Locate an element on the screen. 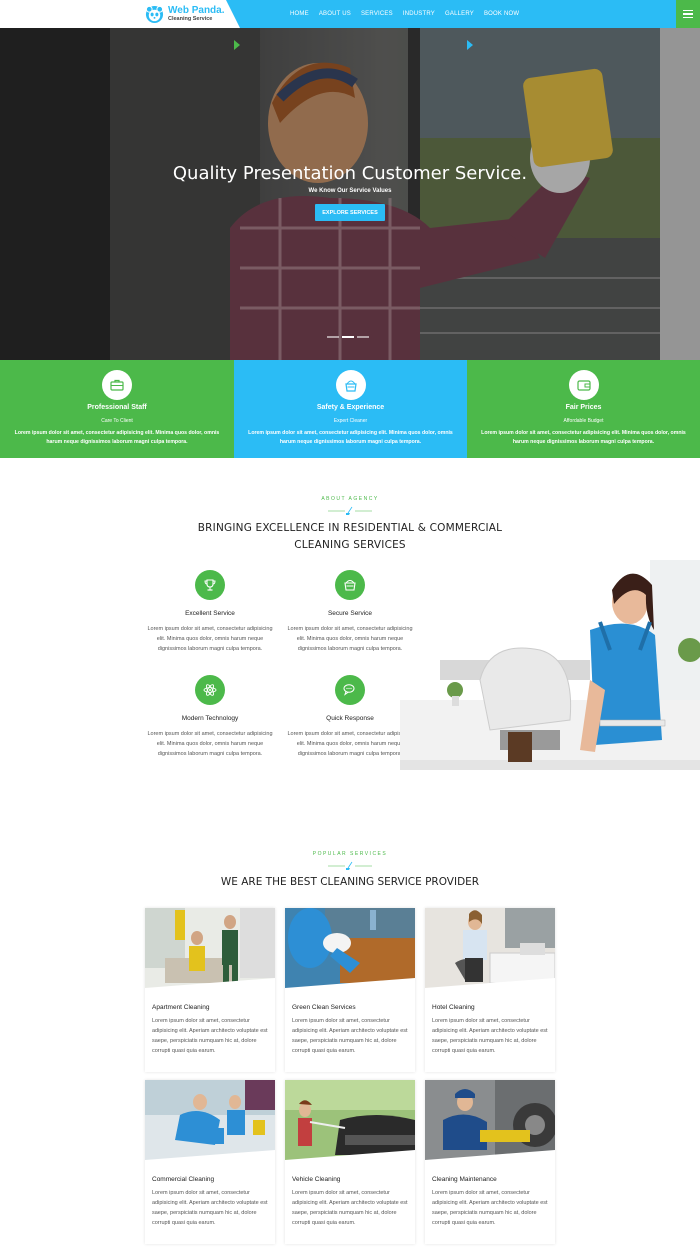 This screenshot has height=1250, width=700. hero-subtitle: We Know Our Service Values is located at coordinates (350, 191).